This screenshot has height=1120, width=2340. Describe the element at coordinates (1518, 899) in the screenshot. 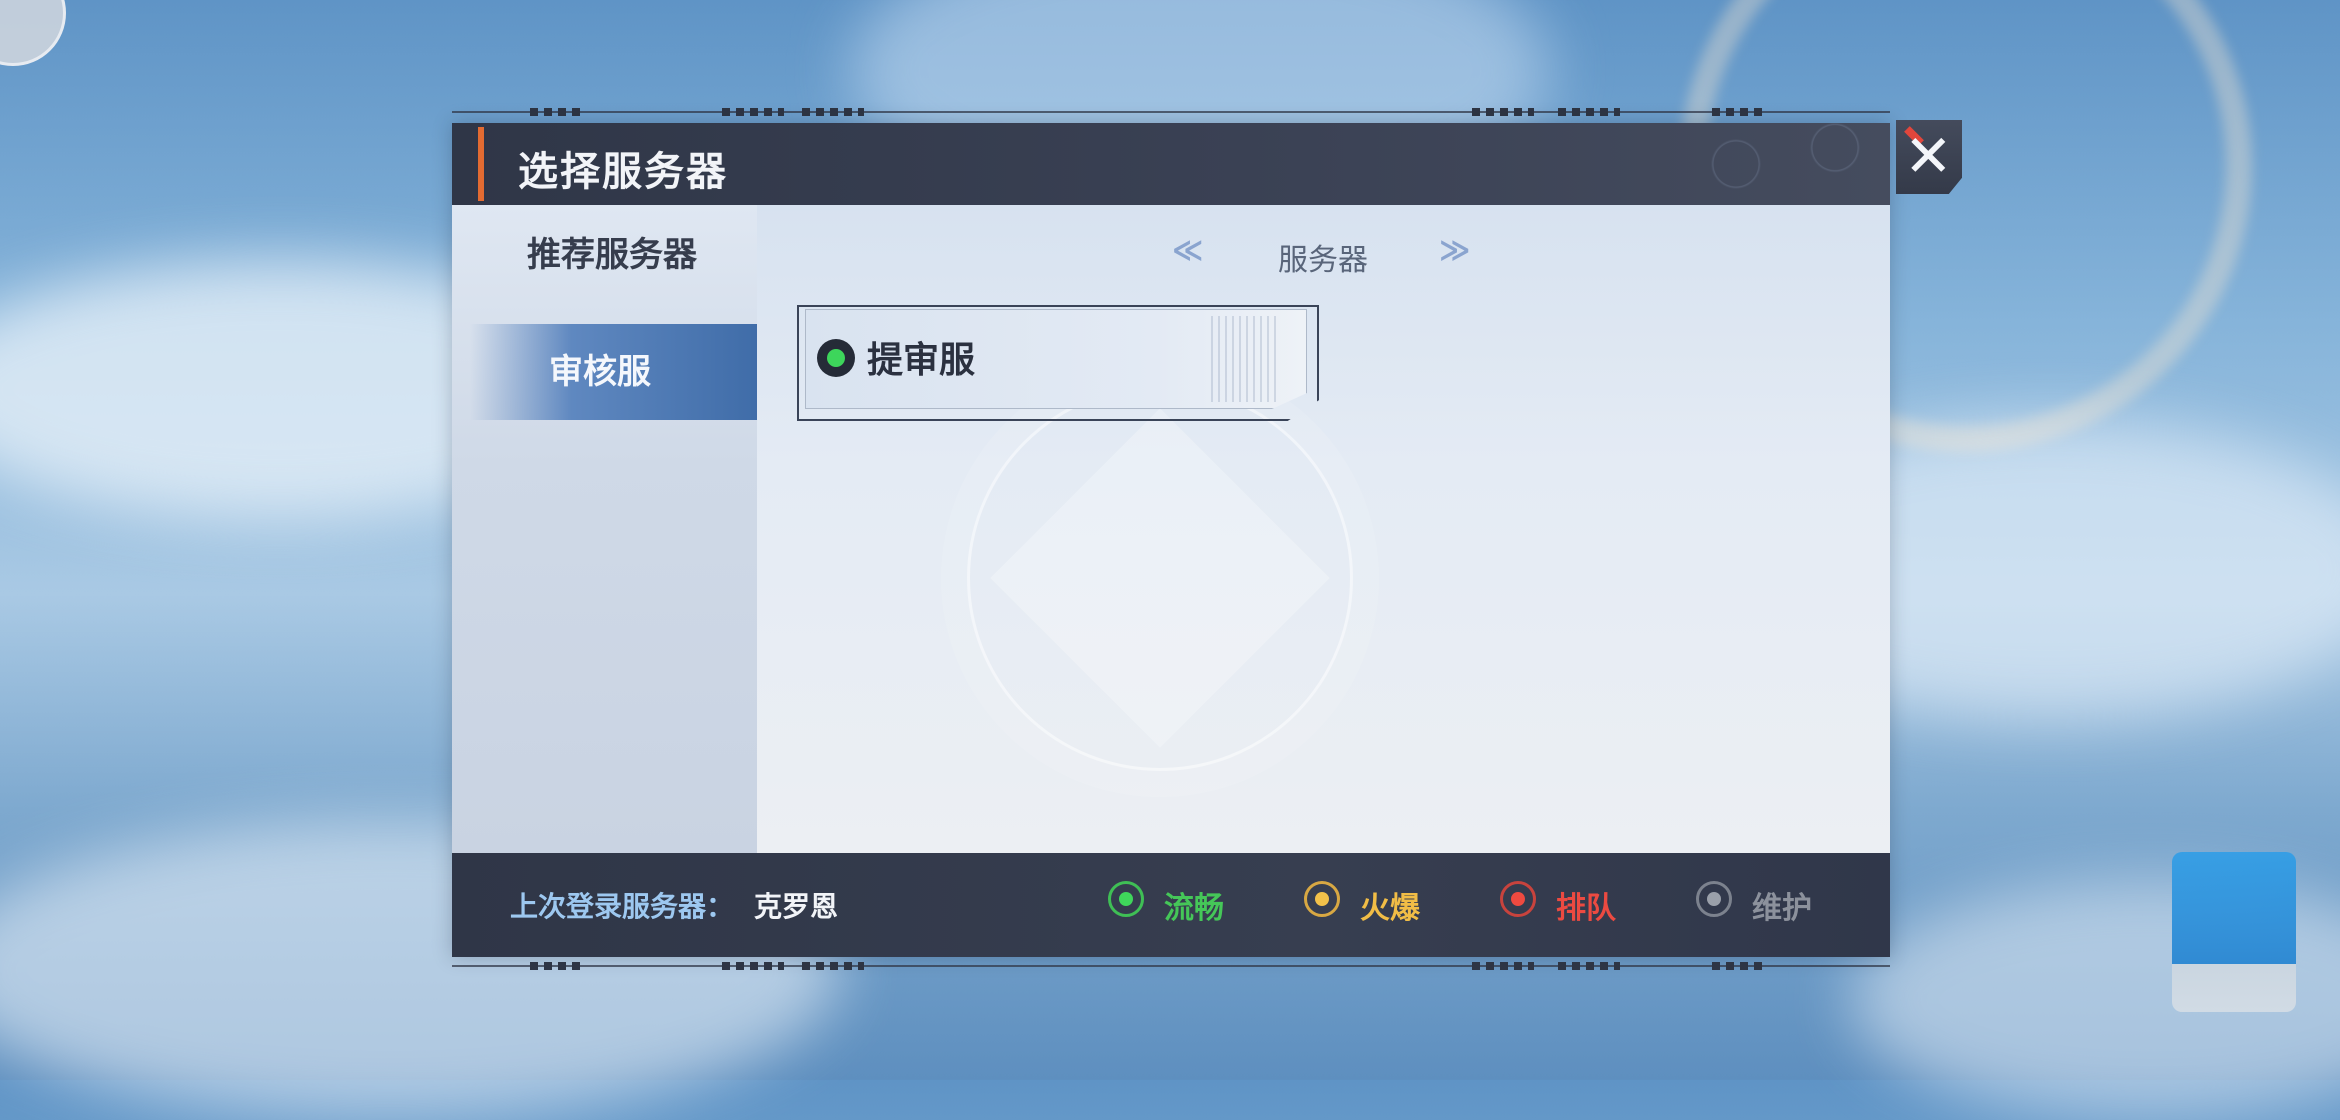

I see `legend-queue-icon` at that location.